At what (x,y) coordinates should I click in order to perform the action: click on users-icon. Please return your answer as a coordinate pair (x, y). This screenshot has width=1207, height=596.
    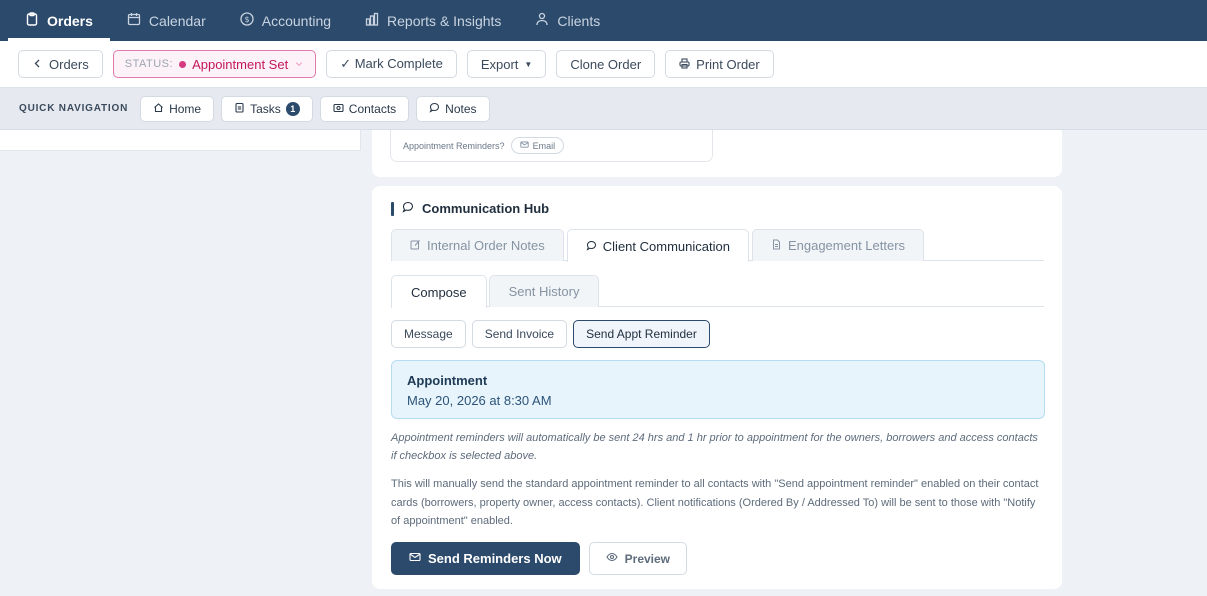
    Looking at the image, I should click on (542, 20).